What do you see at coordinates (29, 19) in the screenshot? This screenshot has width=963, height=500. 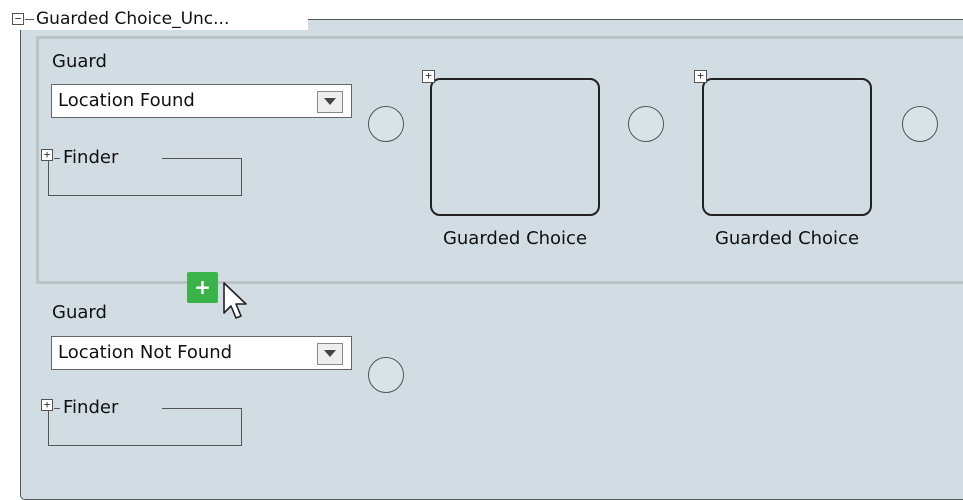 I see `group-expander-connector` at bounding box center [29, 19].